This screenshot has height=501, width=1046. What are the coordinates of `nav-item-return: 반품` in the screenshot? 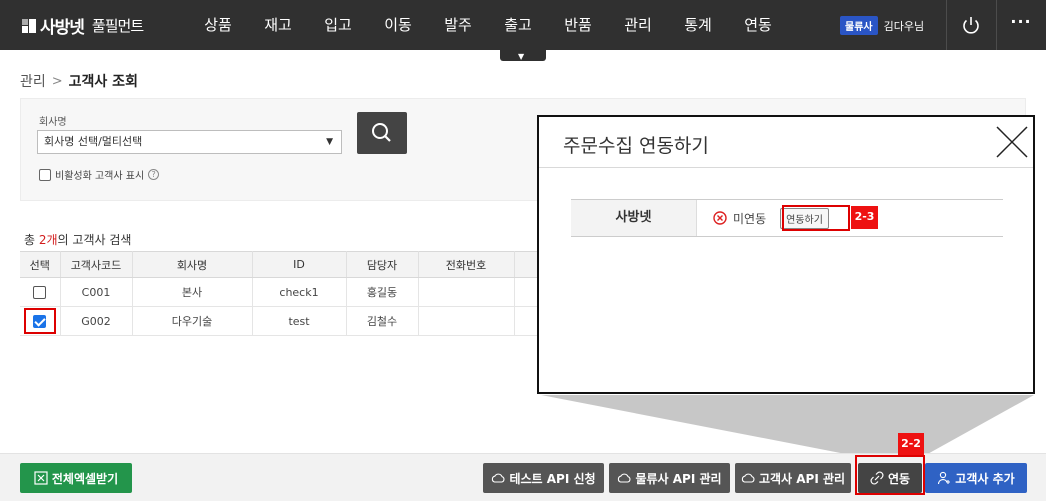 It's located at (578, 25).